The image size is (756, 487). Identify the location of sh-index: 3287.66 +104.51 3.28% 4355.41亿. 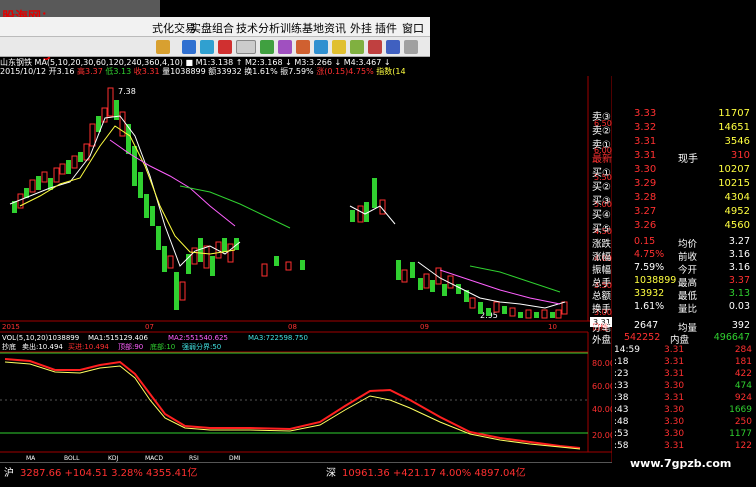
(109, 473).